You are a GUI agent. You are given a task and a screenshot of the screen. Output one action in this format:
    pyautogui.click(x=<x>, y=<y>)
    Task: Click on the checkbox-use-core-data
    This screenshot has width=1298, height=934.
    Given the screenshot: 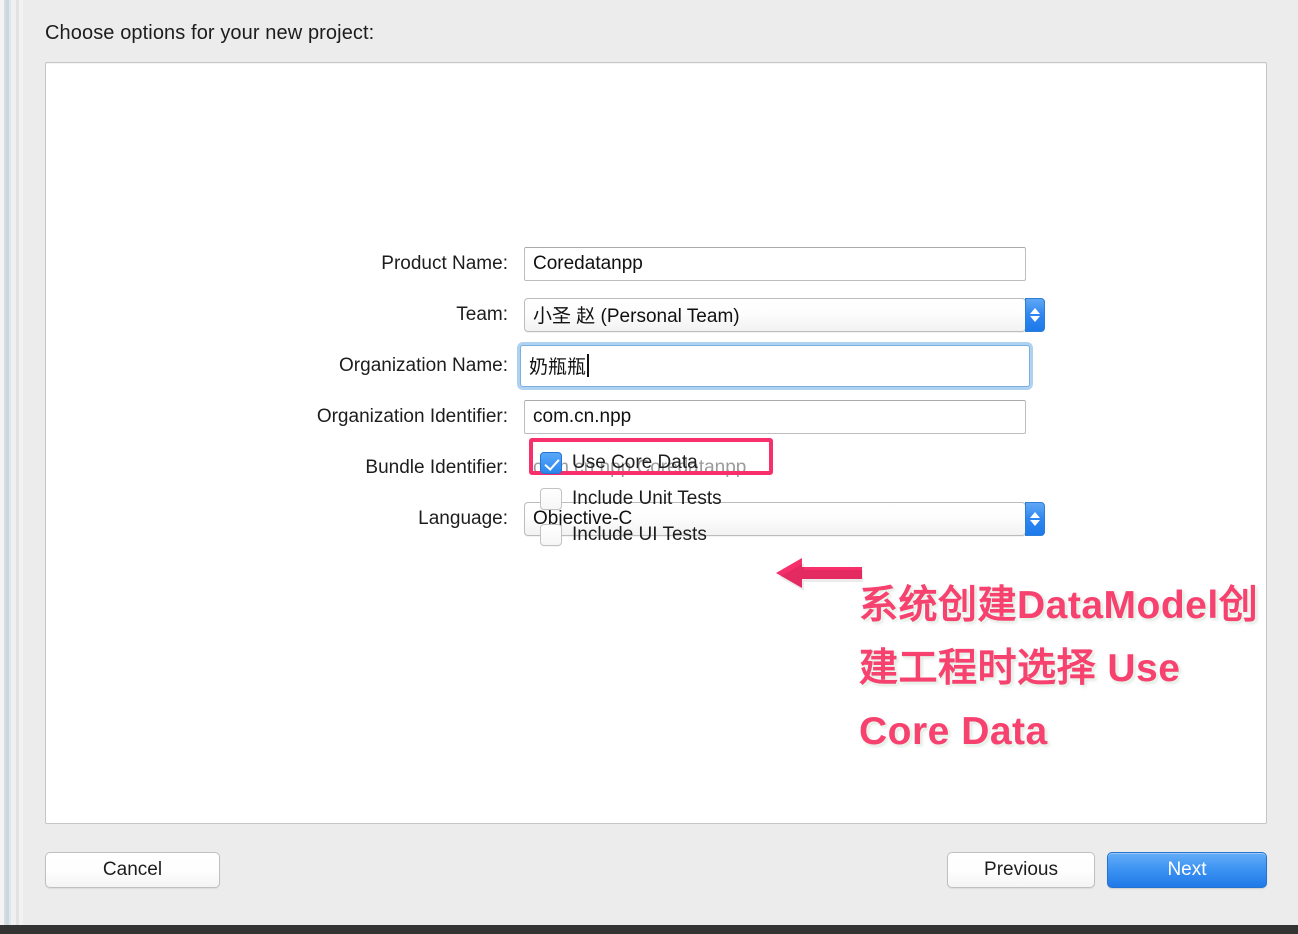 What is the action you would take?
    pyautogui.click(x=551, y=463)
    